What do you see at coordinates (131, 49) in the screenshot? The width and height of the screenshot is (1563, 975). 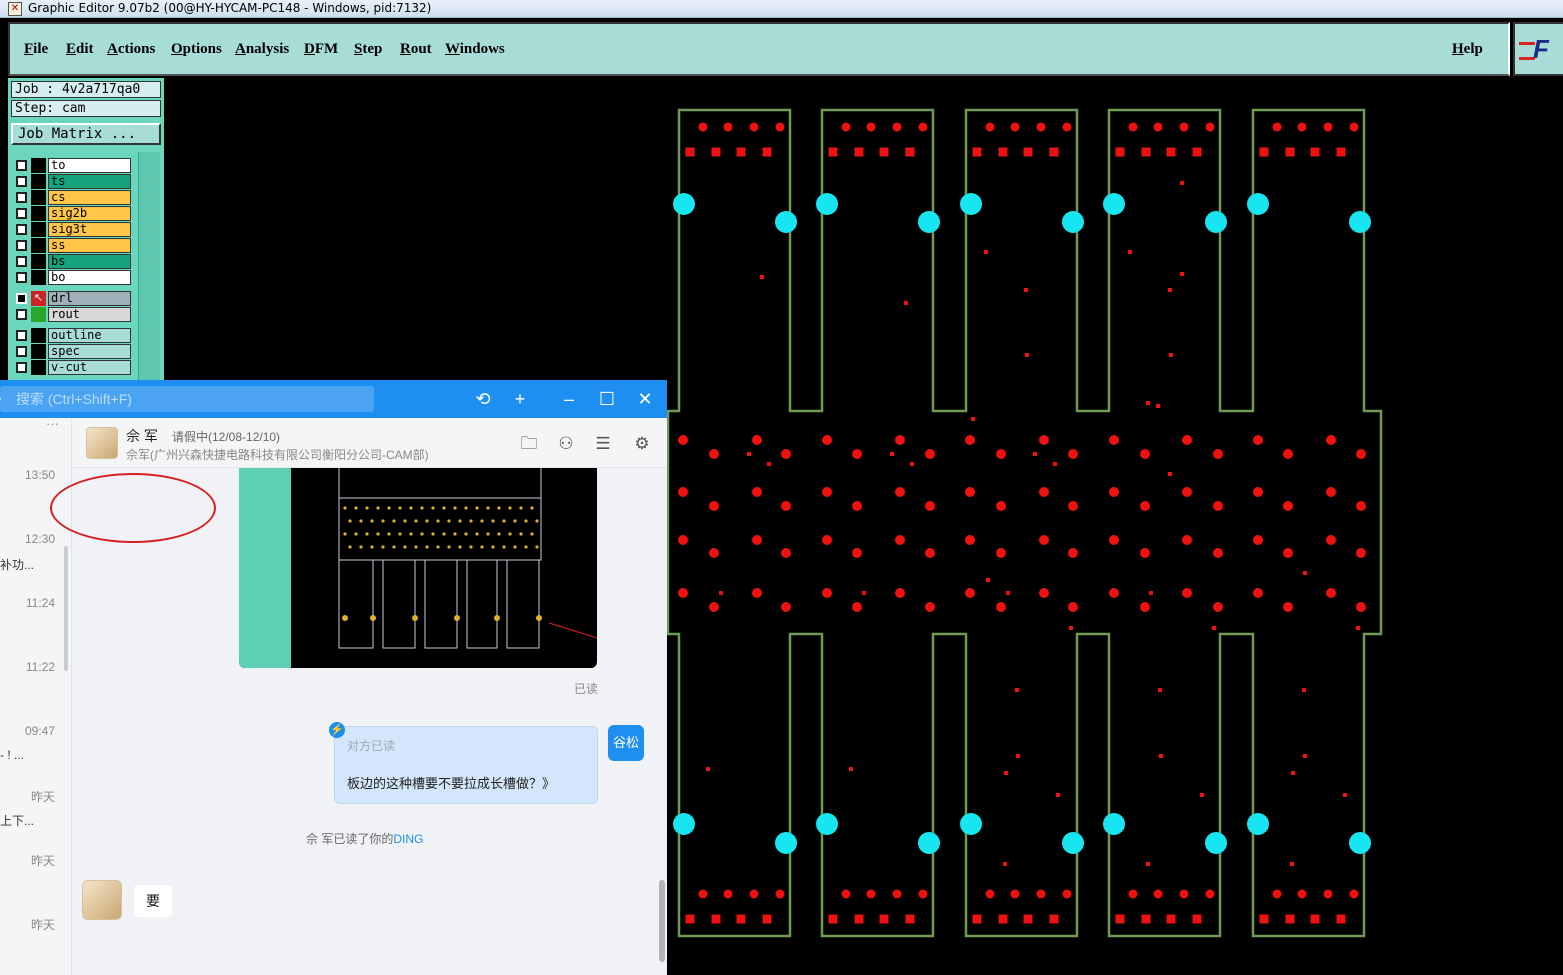 I see `menu-actions: Actions` at bounding box center [131, 49].